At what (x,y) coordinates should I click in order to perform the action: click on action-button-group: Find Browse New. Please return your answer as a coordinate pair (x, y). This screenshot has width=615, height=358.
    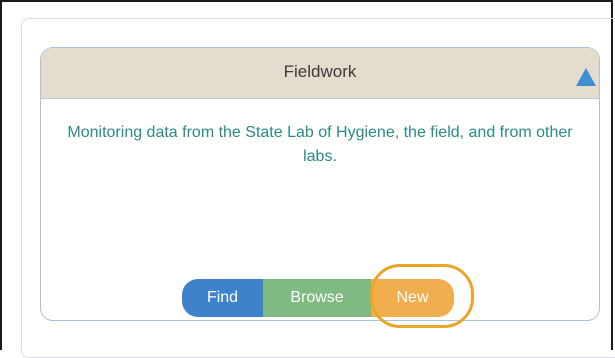
    Looking at the image, I should click on (318, 298).